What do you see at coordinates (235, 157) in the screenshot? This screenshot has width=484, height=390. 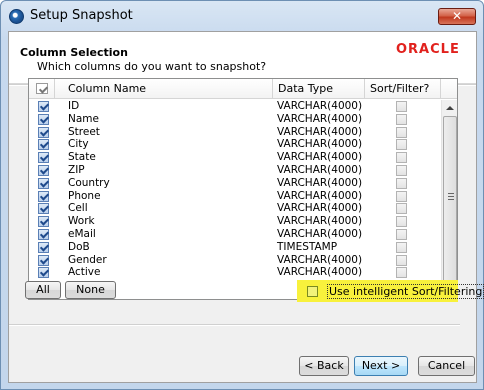 I see `table-row: State VARCHAR(4000)` at bounding box center [235, 157].